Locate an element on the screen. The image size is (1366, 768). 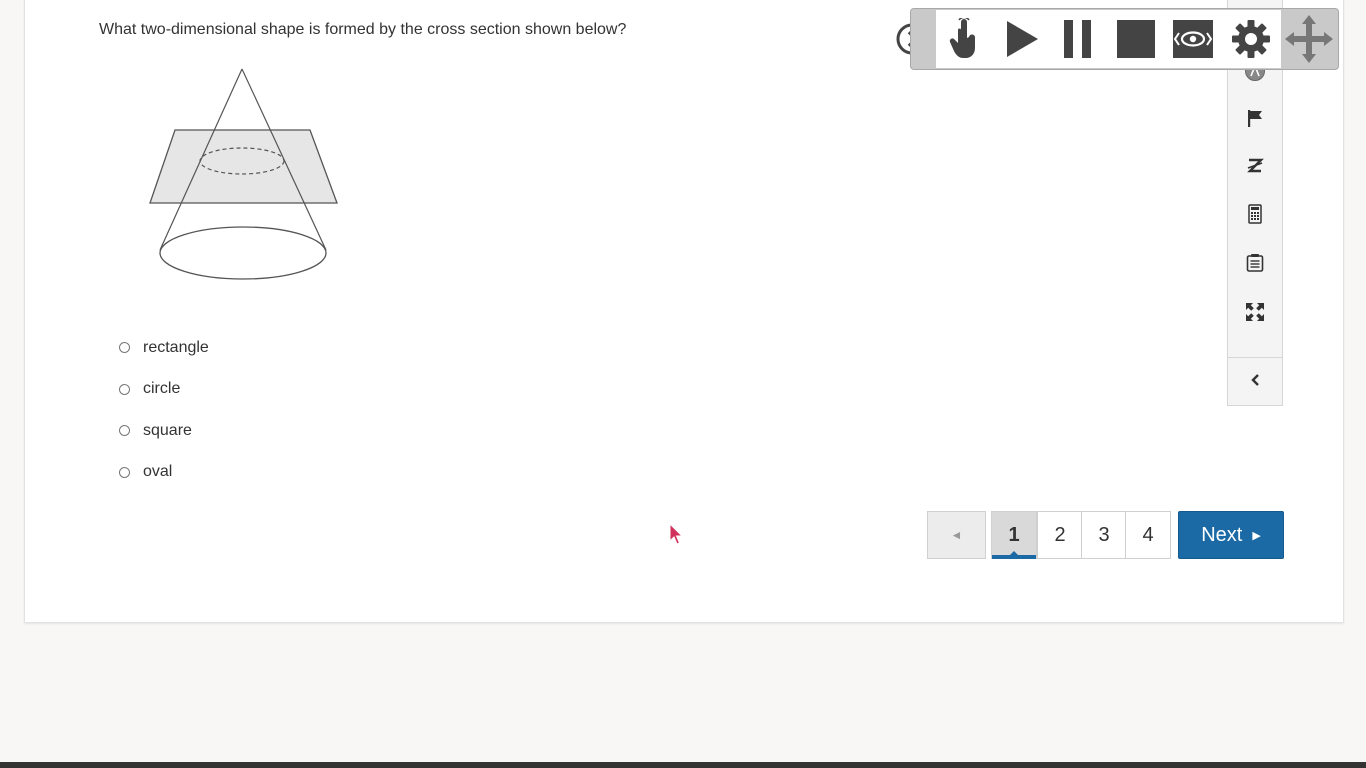
option-oval: oval is located at coordinates (164, 473).